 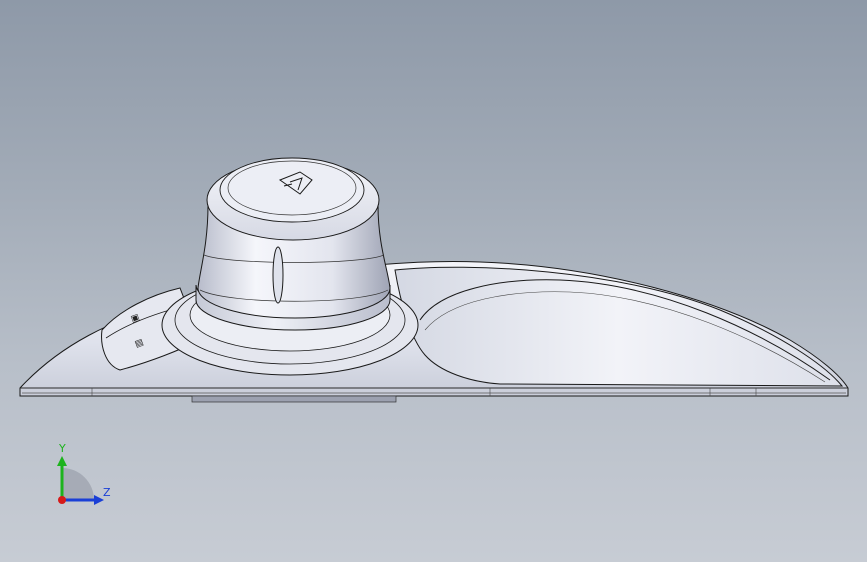 I want to click on palm-rest, so click(x=619, y=326).